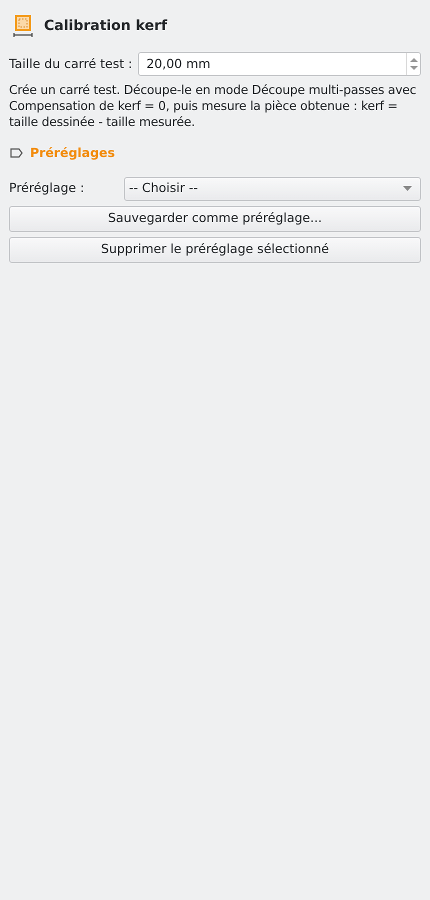  Describe the element at coordinates (279, 64) in the screenshot. I see `size-spinbox: 20,00 mm` at that location.